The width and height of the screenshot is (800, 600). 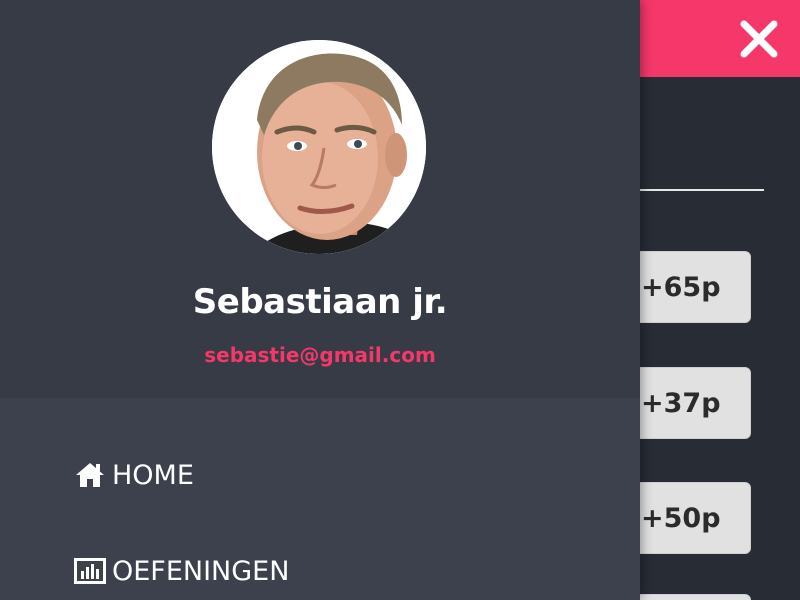 What do you see at coordinates (759, 39) in the screenshot?
I see `close-icon` at bounding box center [759, 39].